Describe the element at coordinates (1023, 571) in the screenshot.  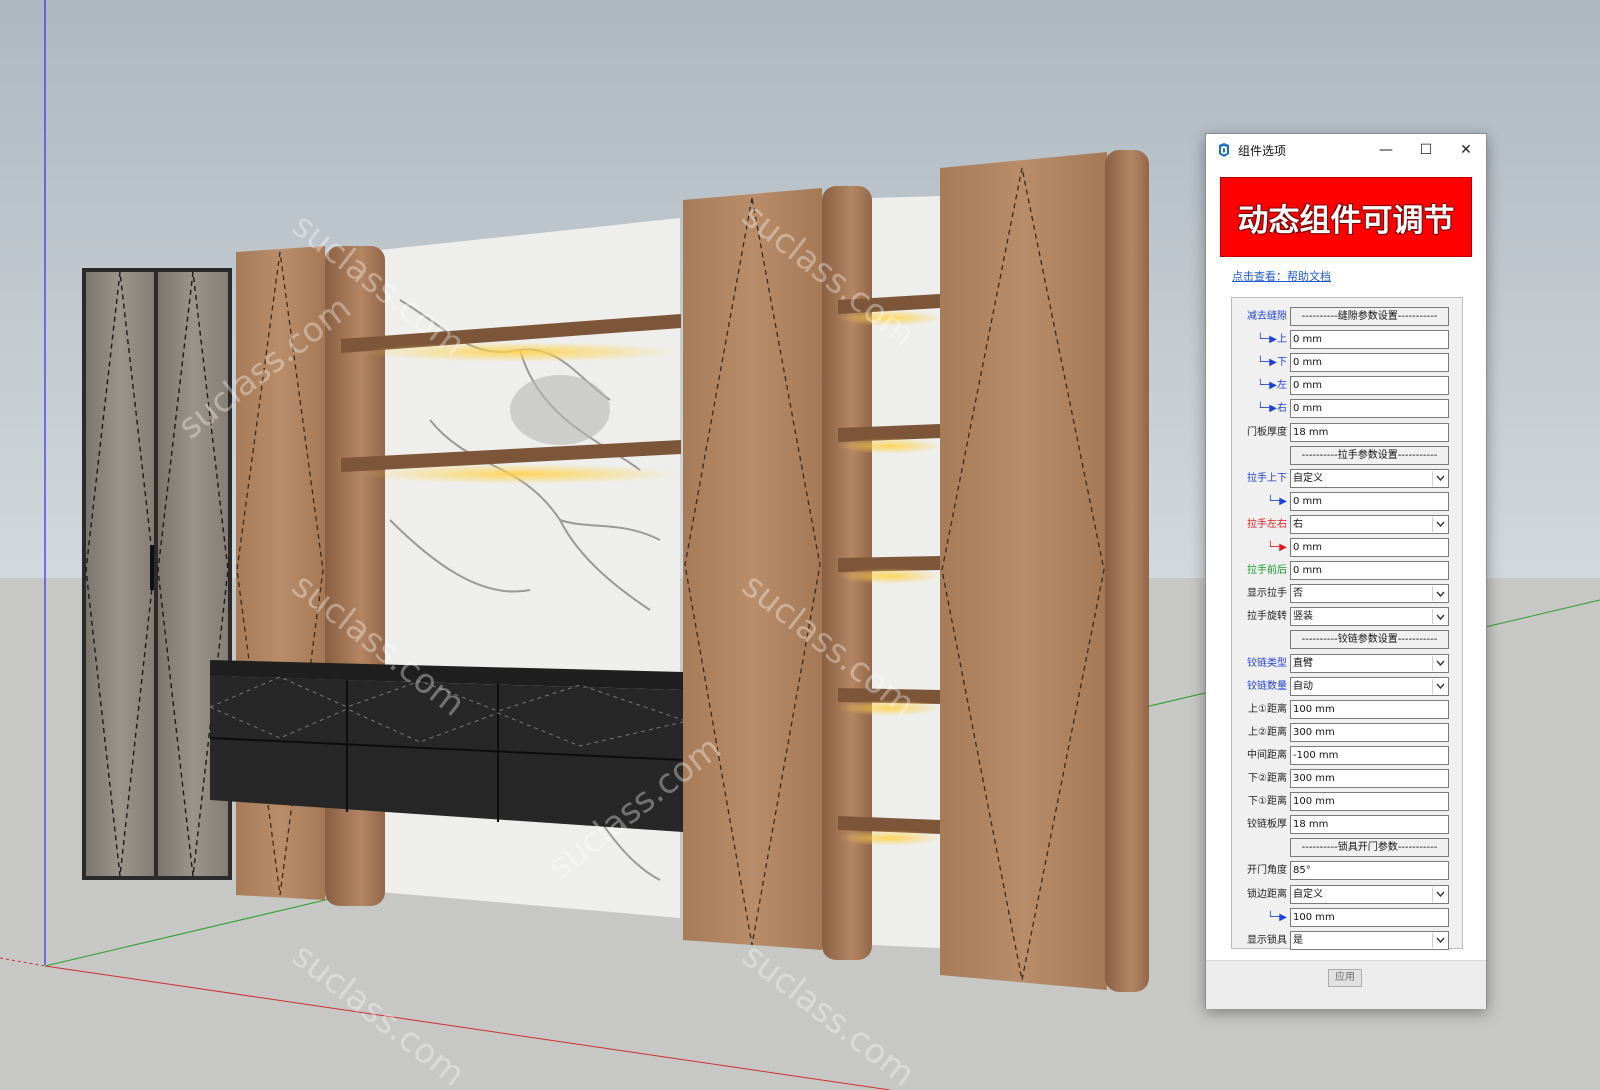
I see `wood-cabinet-right` at that location.